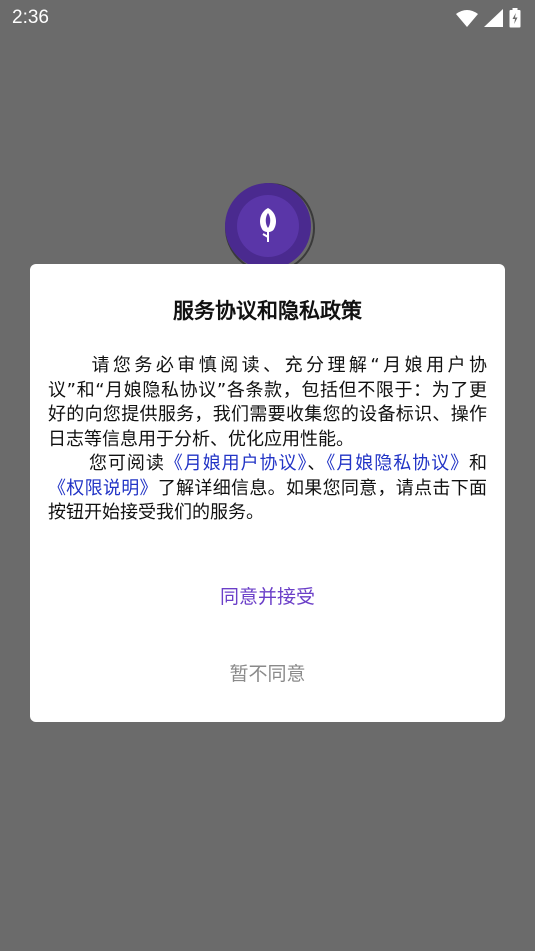 The width and height of the screenshot is (535, 951). Describe the element at coordinates (397, 463) in the screenshot. I see `privacy-agreement-link: 《月娘隐私协议》` at that location.